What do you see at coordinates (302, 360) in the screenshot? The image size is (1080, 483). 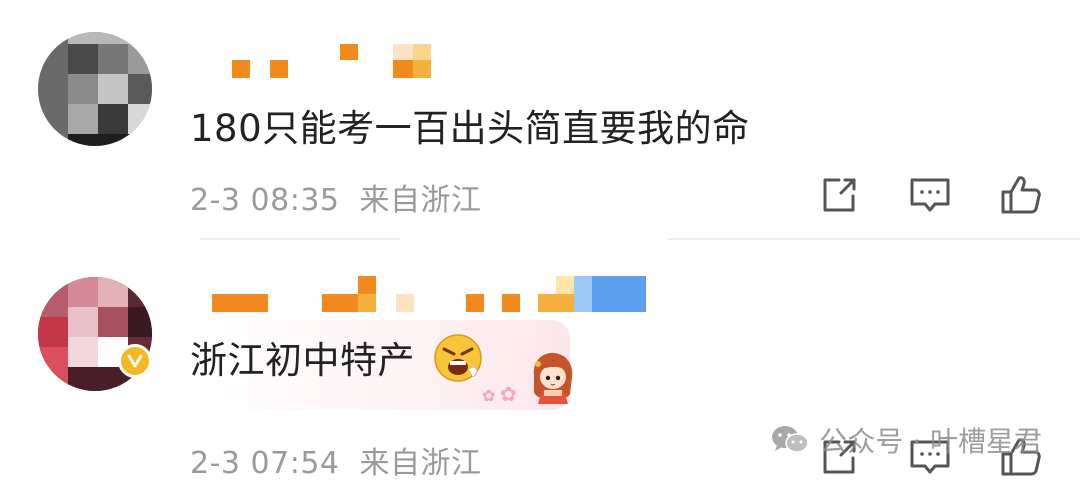 I see `comment-text: 浙江初中特产` at bounding box center [302, 360].